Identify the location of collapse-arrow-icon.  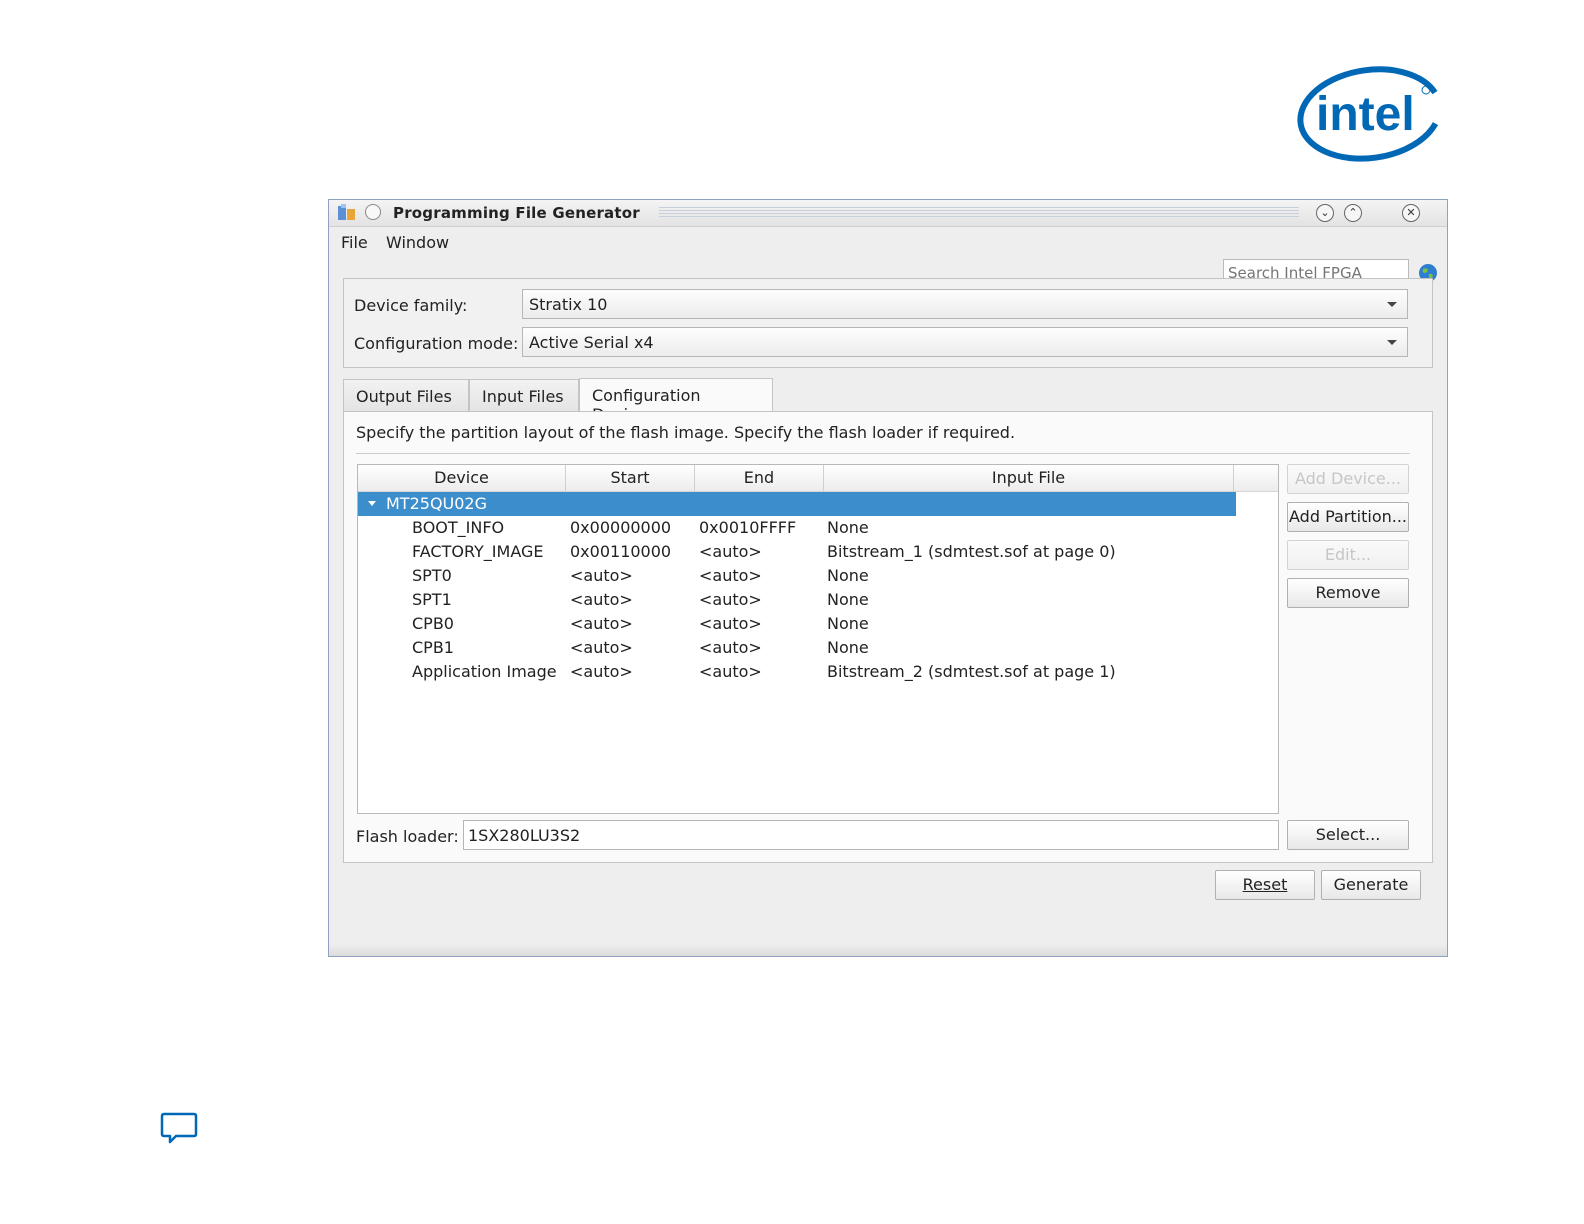
(372, 503).